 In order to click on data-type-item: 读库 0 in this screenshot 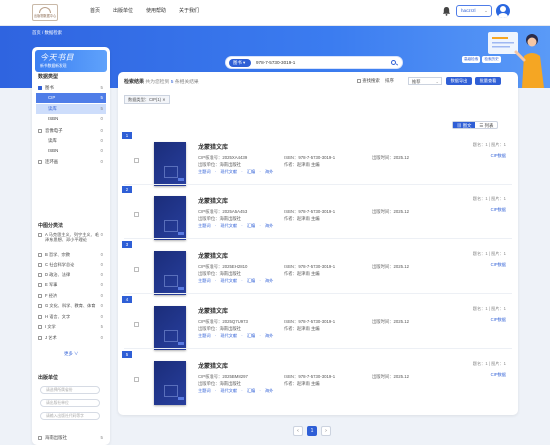, I will do `click(71, 141)`.